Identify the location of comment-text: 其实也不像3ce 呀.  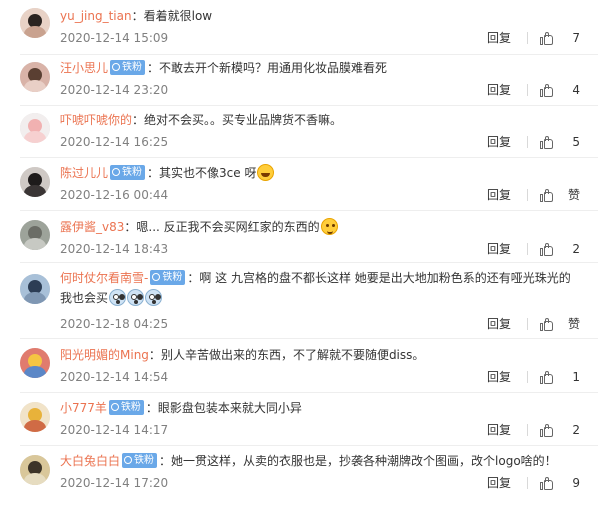
(208, 173).